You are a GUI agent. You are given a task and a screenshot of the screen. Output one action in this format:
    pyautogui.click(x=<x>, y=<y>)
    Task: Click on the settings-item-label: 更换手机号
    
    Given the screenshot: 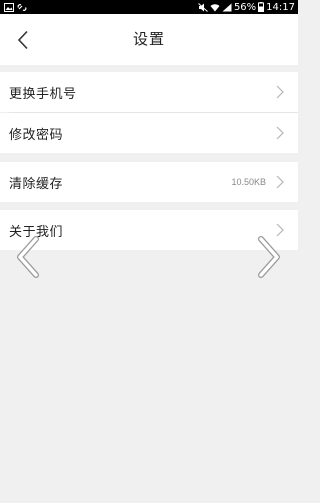 What is the action you would take?
    pyautogui.click(x=43, y=94)
    